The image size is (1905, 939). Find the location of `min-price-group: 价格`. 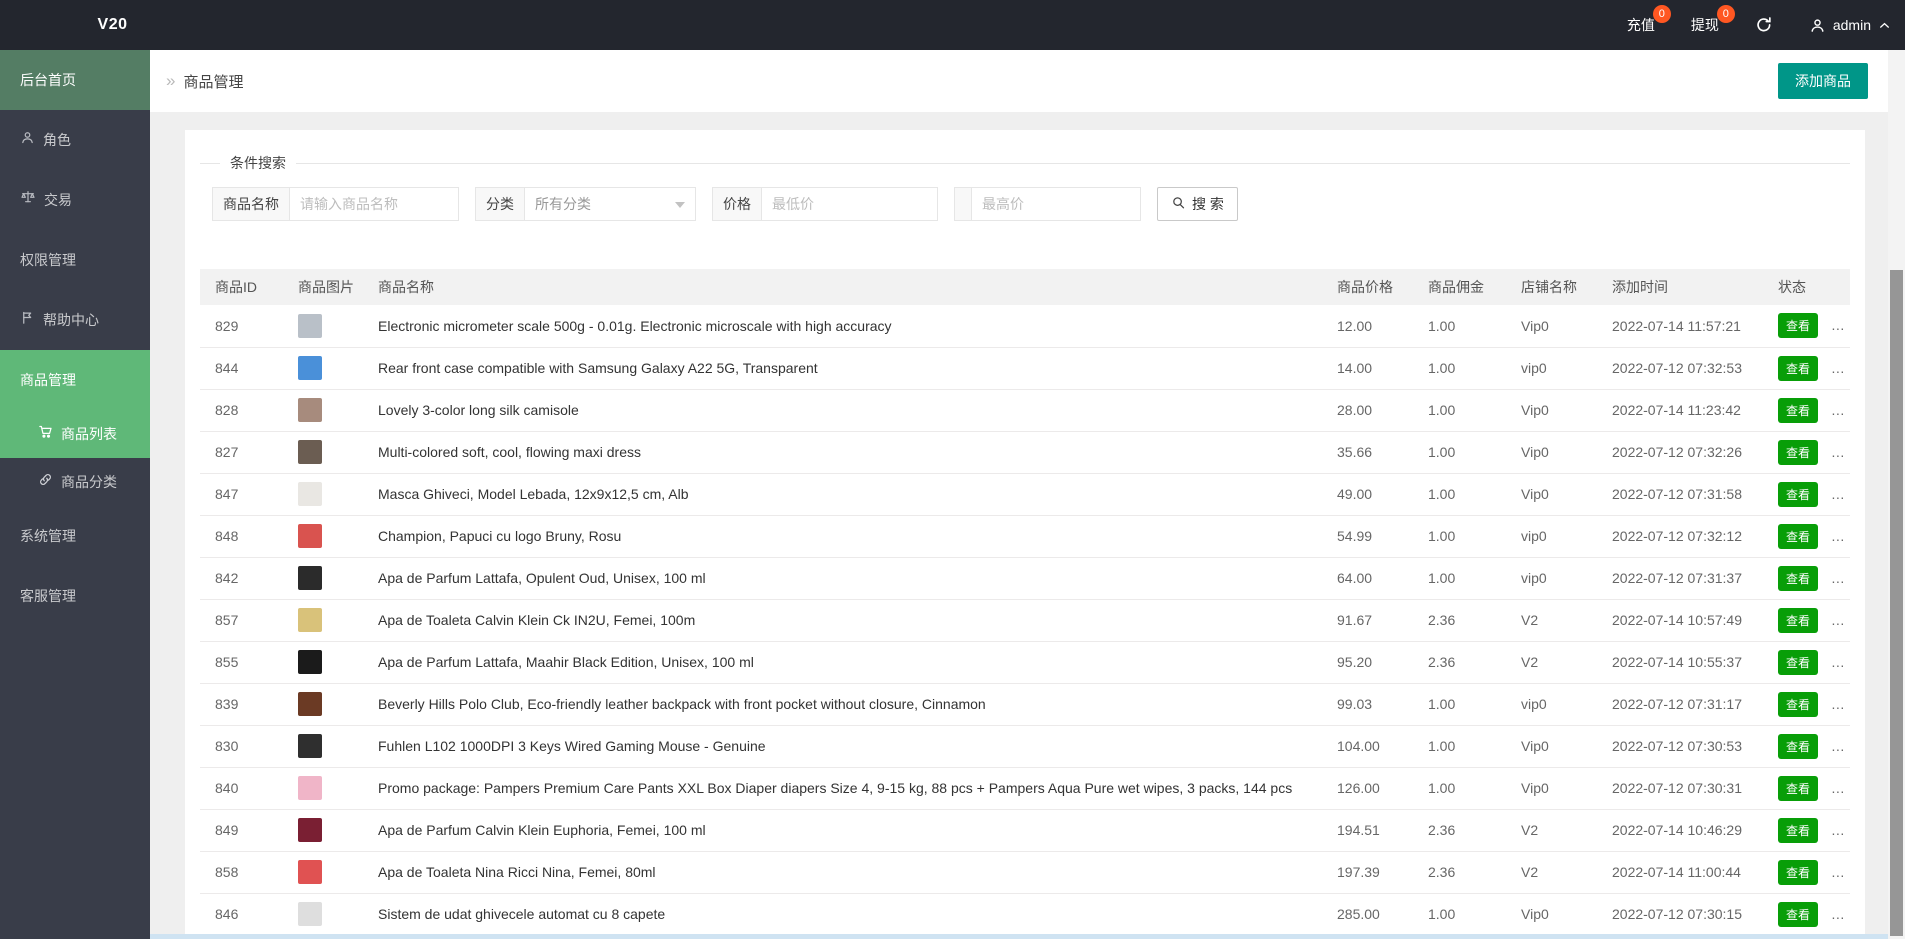

min-price-group: 价格 is located at coordinates (825, 204).